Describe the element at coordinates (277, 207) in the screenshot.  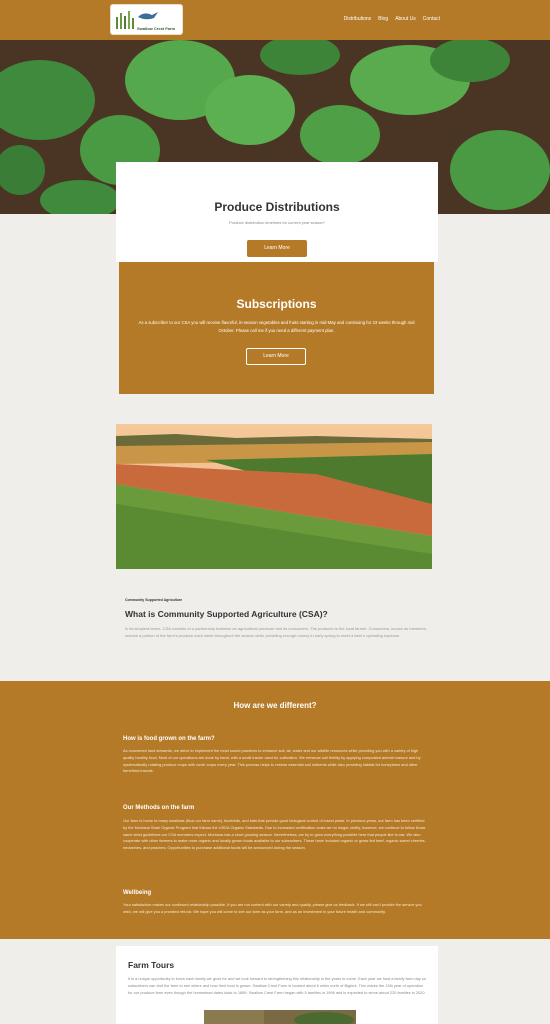
I see `distributions-title: Produce Distributions` at that location.